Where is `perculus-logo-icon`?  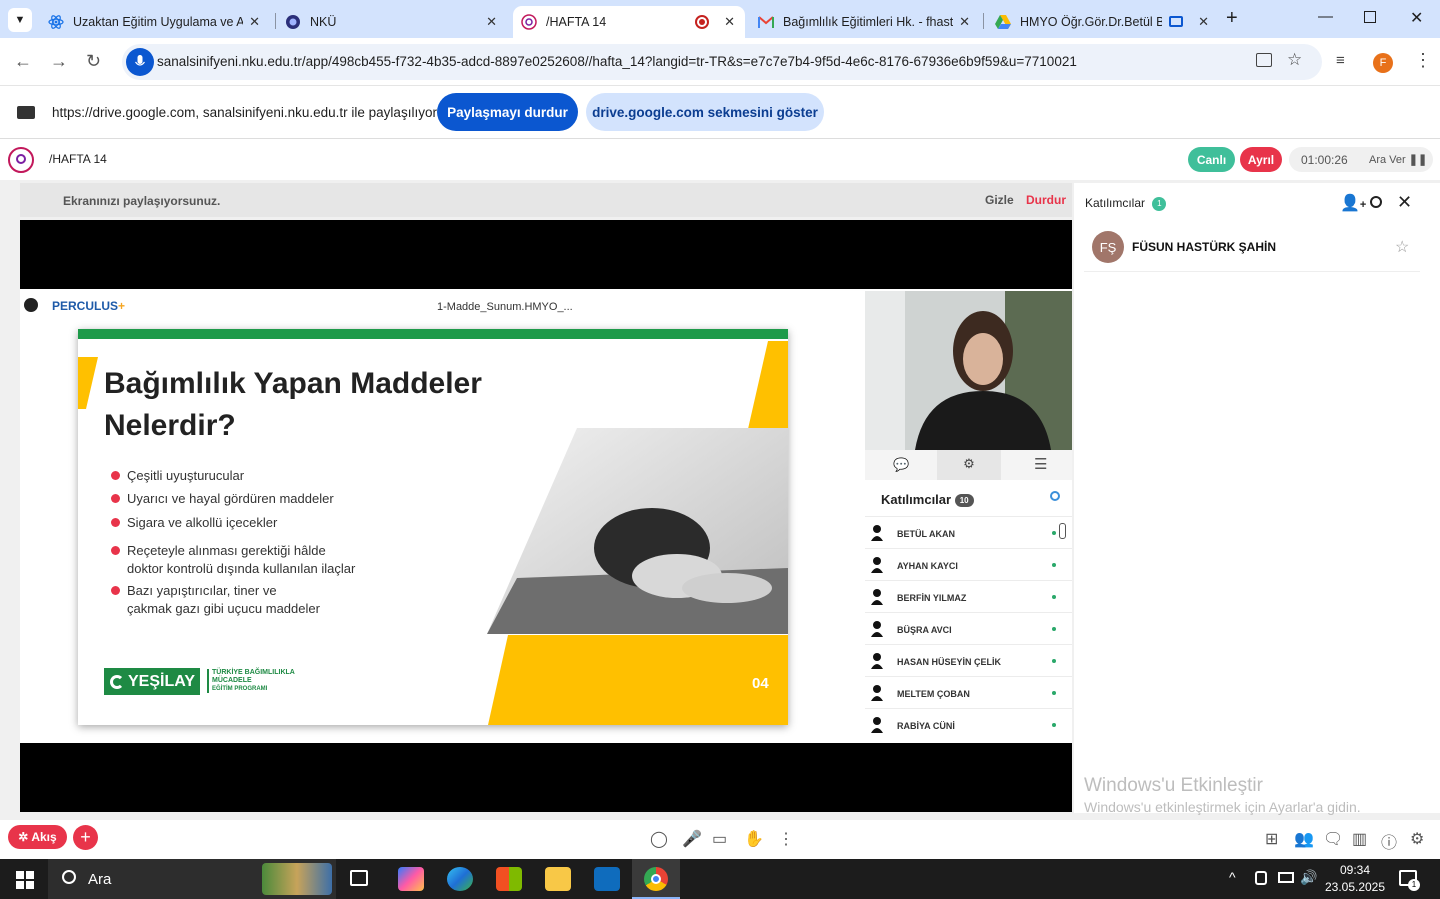 perculus-logo-icon is located at coordinates (21, 160).